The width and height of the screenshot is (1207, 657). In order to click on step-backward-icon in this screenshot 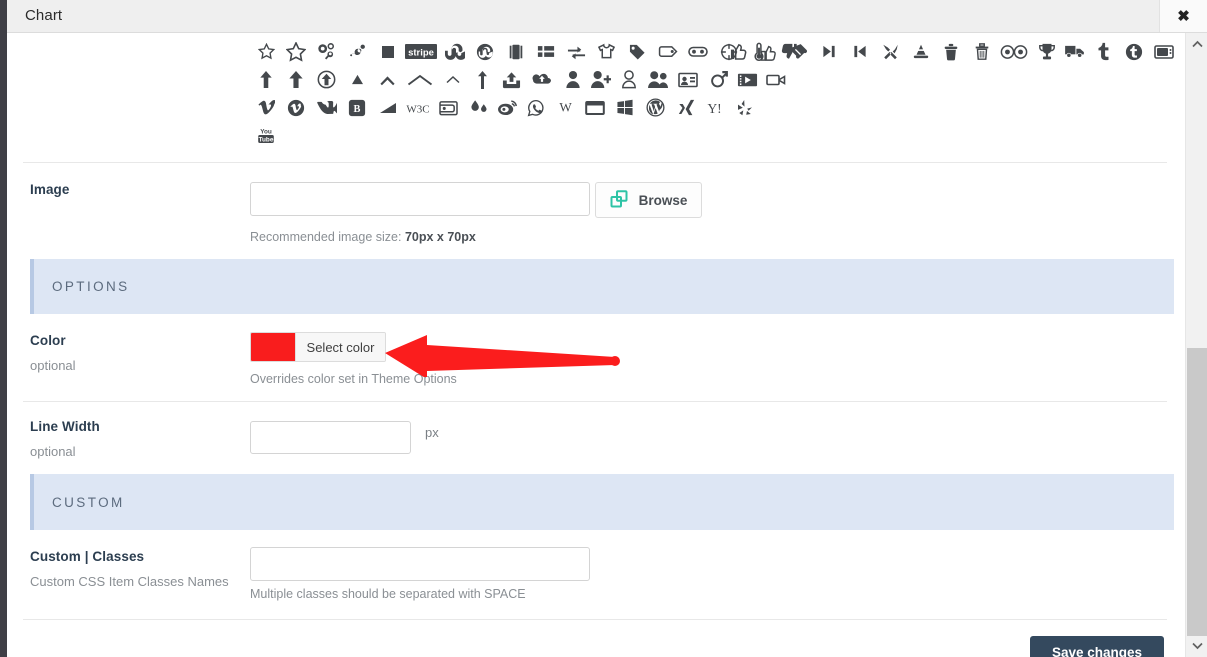, I will do `click(860, 52)`.